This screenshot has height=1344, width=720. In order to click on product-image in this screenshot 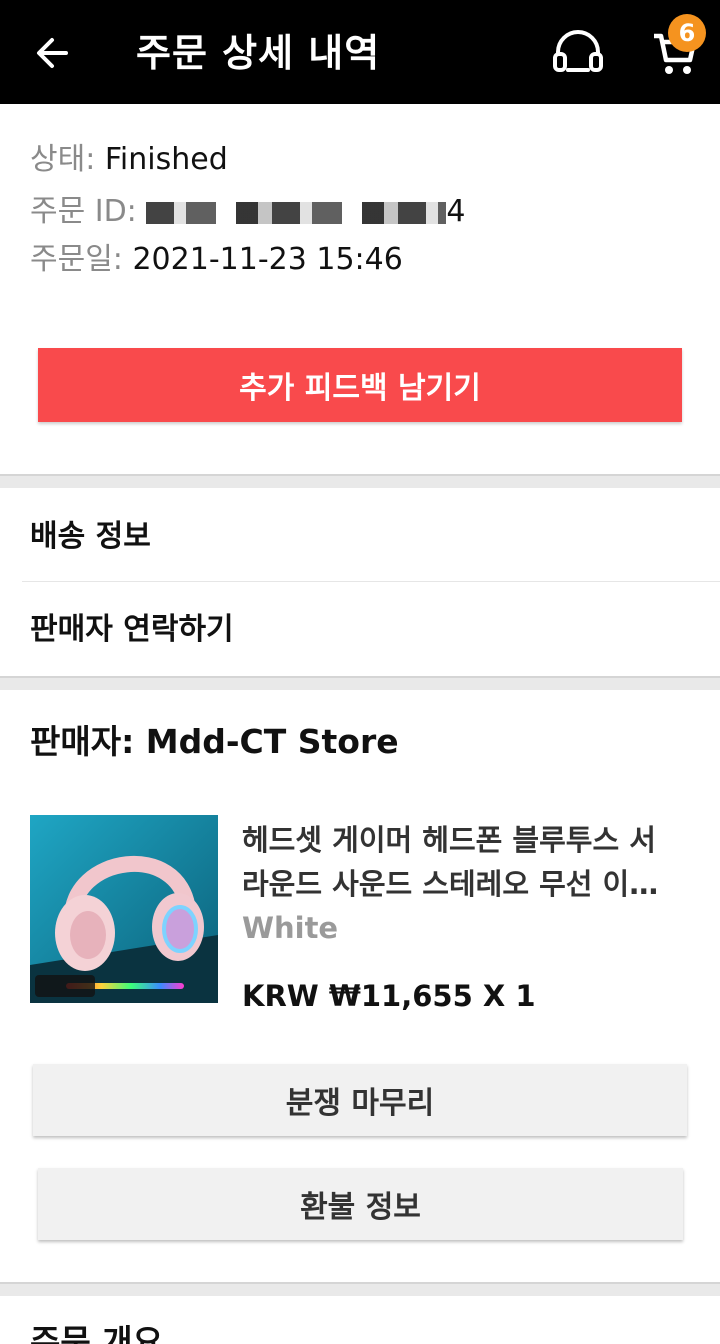, I will do `click(124, 909)`.